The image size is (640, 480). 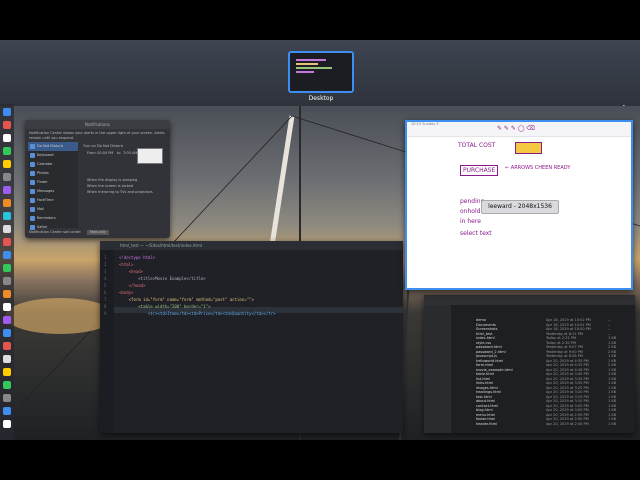 What do you see at coordinates (564, 356) in the screenshot?
I see `file-date: Yesterday at 8:58 PM` at bounding box center [564, 356].